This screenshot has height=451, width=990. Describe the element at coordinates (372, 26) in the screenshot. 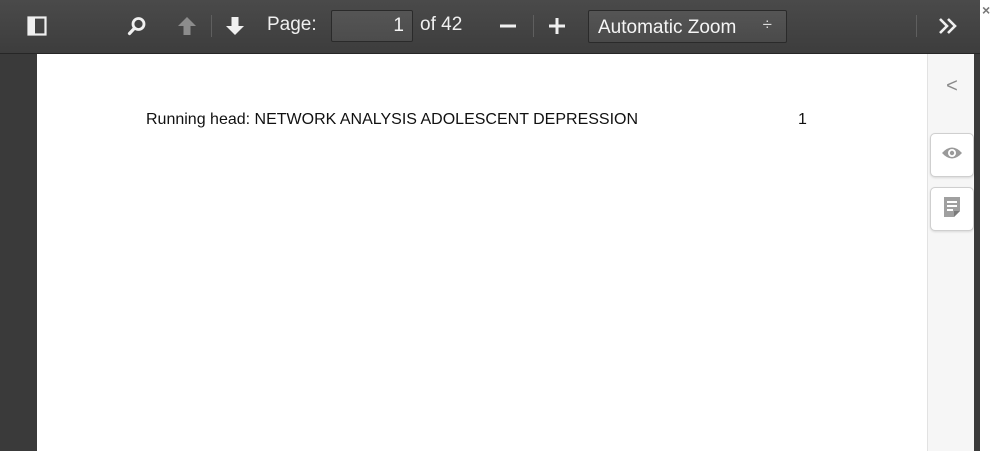

I see `page-number-input` at that location.